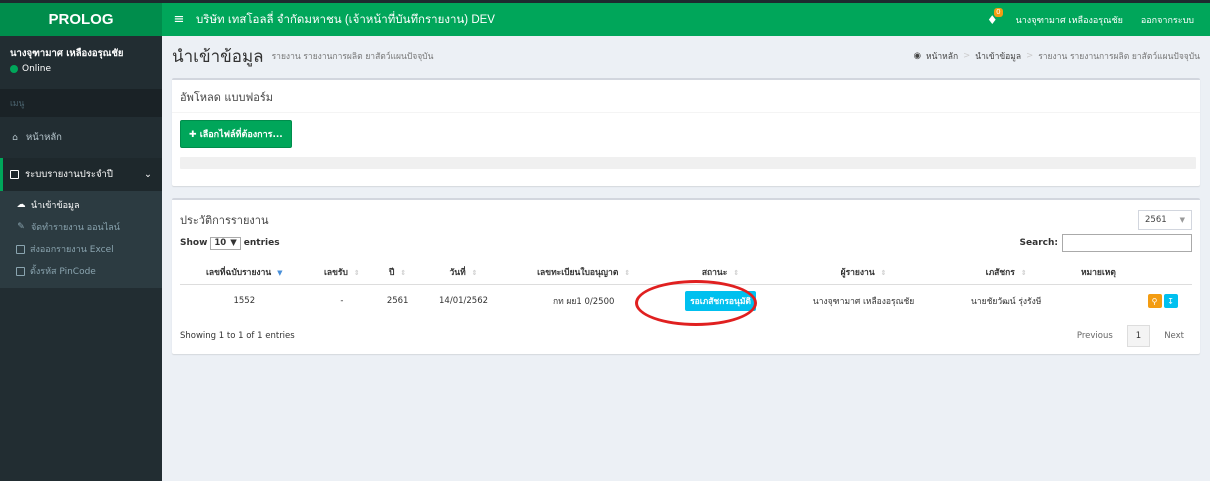 Image resolution: width=1210 pixels, height=481 pixels. I want to click on sidebar-item-label: ตั้งรหัส PinCode, so click(63, 272).